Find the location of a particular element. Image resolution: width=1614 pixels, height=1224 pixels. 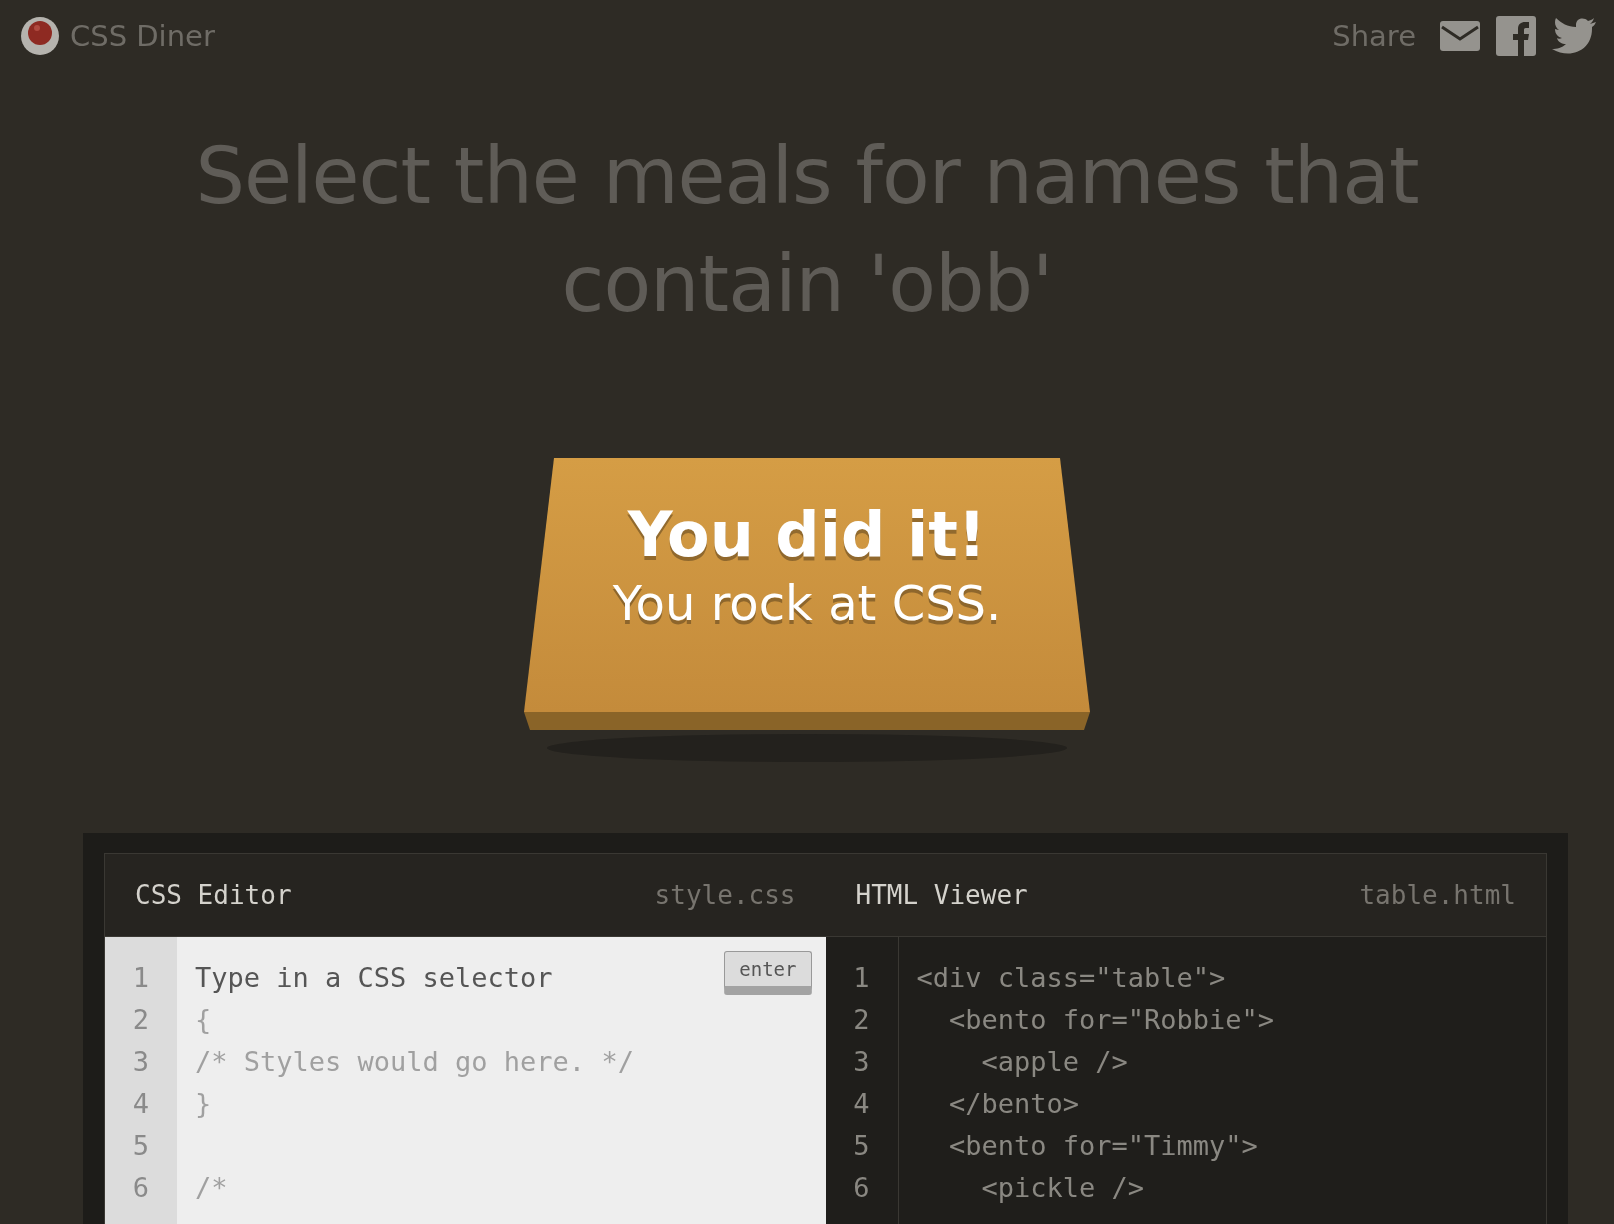

code-line: /* is located at coordinates (211, 1187).